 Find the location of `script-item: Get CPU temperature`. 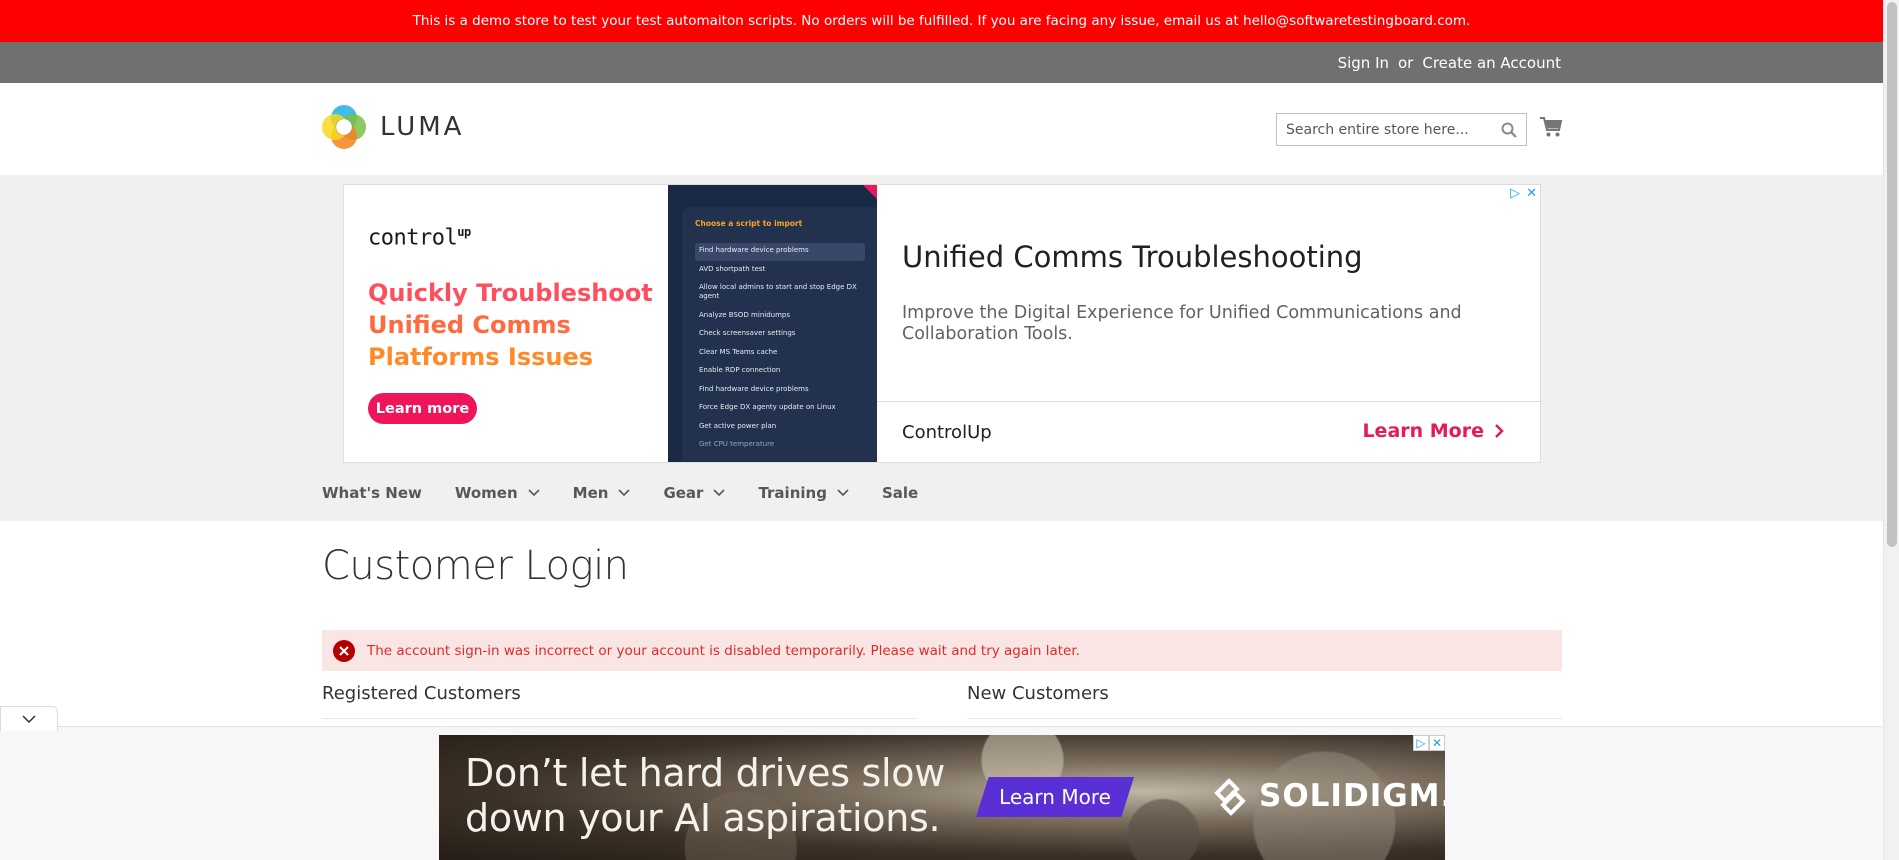

script-item: Get CPU temperature is located at coordinates (737, 444).